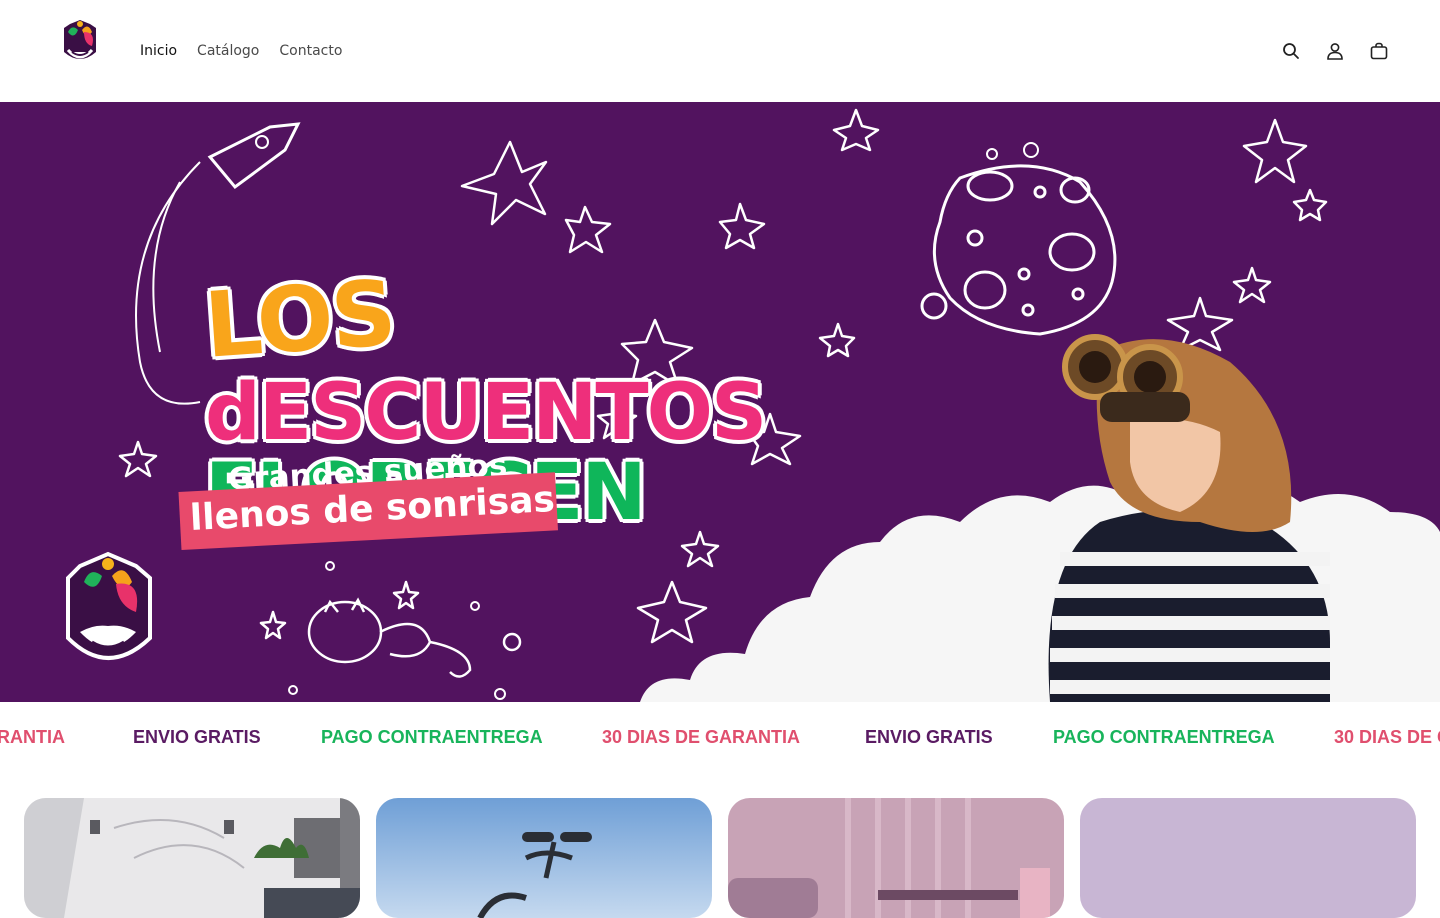 The height and width of the screenshot is (918, 1440). I want to click on category-card-living-room, so click(192, 858).